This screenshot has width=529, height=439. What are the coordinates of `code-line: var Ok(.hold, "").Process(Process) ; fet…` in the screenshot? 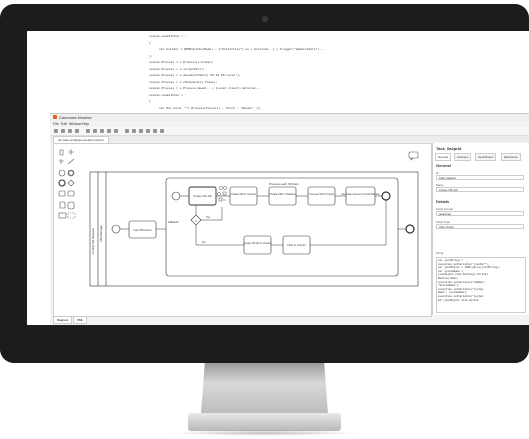 It's located at (210, 108).